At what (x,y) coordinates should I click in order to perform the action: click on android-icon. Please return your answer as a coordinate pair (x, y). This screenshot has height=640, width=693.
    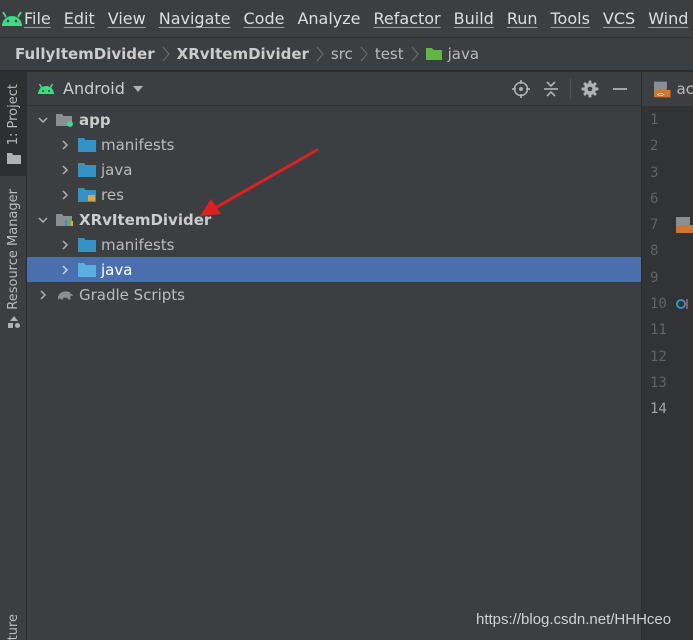
    Looking at the image, I should click on (46, 88).